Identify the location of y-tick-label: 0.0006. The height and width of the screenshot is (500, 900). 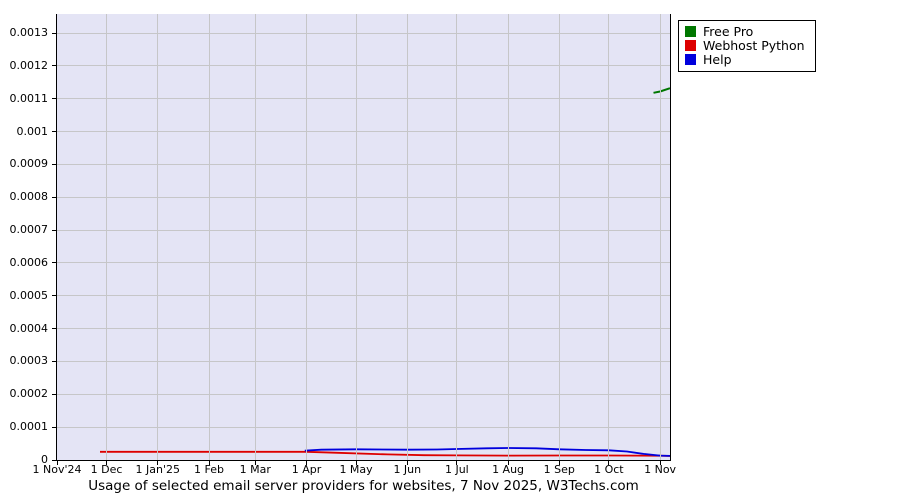
(29, 262).